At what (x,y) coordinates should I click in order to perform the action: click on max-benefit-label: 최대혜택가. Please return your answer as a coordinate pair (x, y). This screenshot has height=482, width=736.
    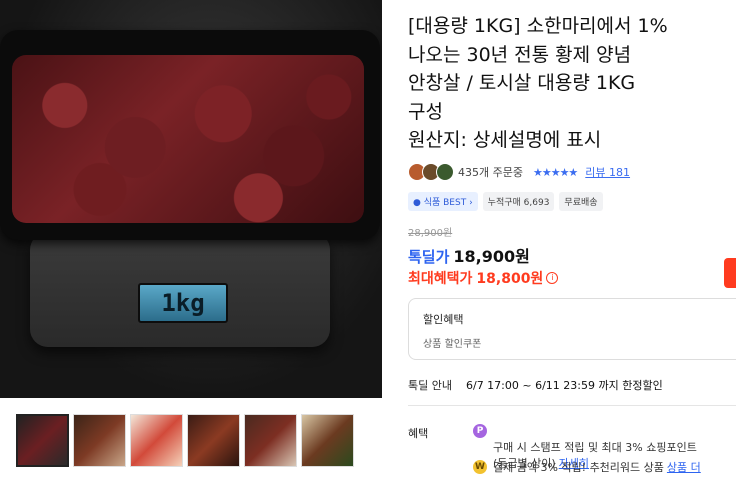
    Looking at the image, I should click on (440, 279).